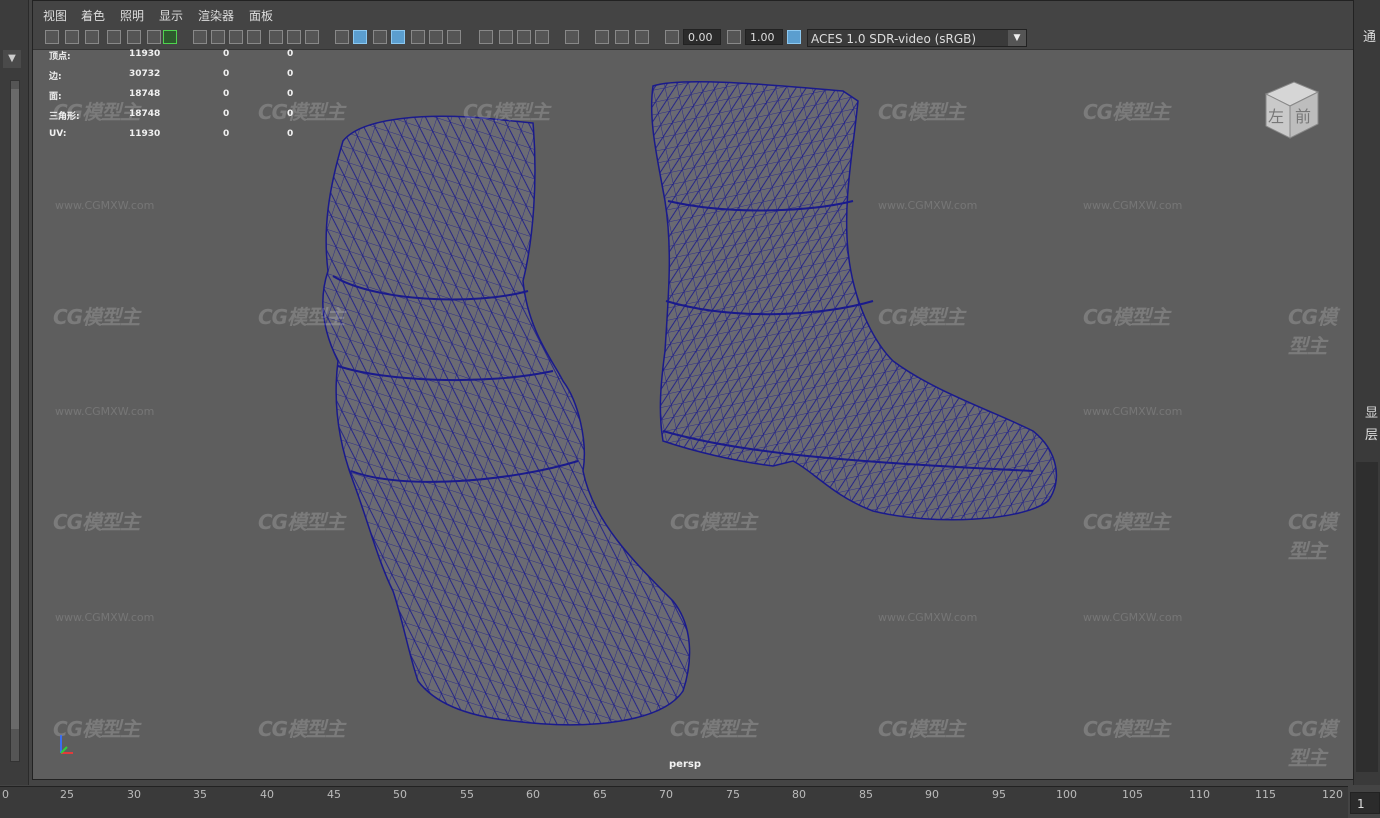 This screenshot has height=818, width=1380. What do you see at coordinates (1132, 794) in the screenshot?
I see `frame-tick-label: 105` at bounding box center [1132, 794].